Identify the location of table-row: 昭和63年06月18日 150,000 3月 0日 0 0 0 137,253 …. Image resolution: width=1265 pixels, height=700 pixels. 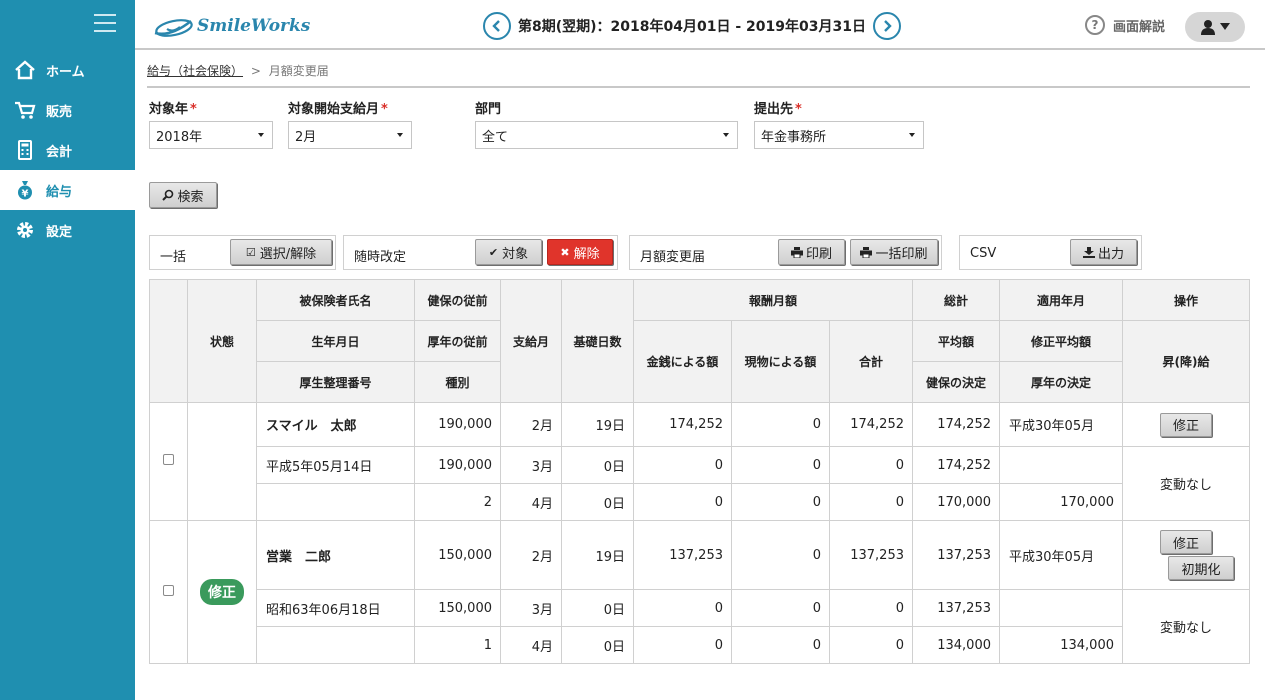
(700, 626).